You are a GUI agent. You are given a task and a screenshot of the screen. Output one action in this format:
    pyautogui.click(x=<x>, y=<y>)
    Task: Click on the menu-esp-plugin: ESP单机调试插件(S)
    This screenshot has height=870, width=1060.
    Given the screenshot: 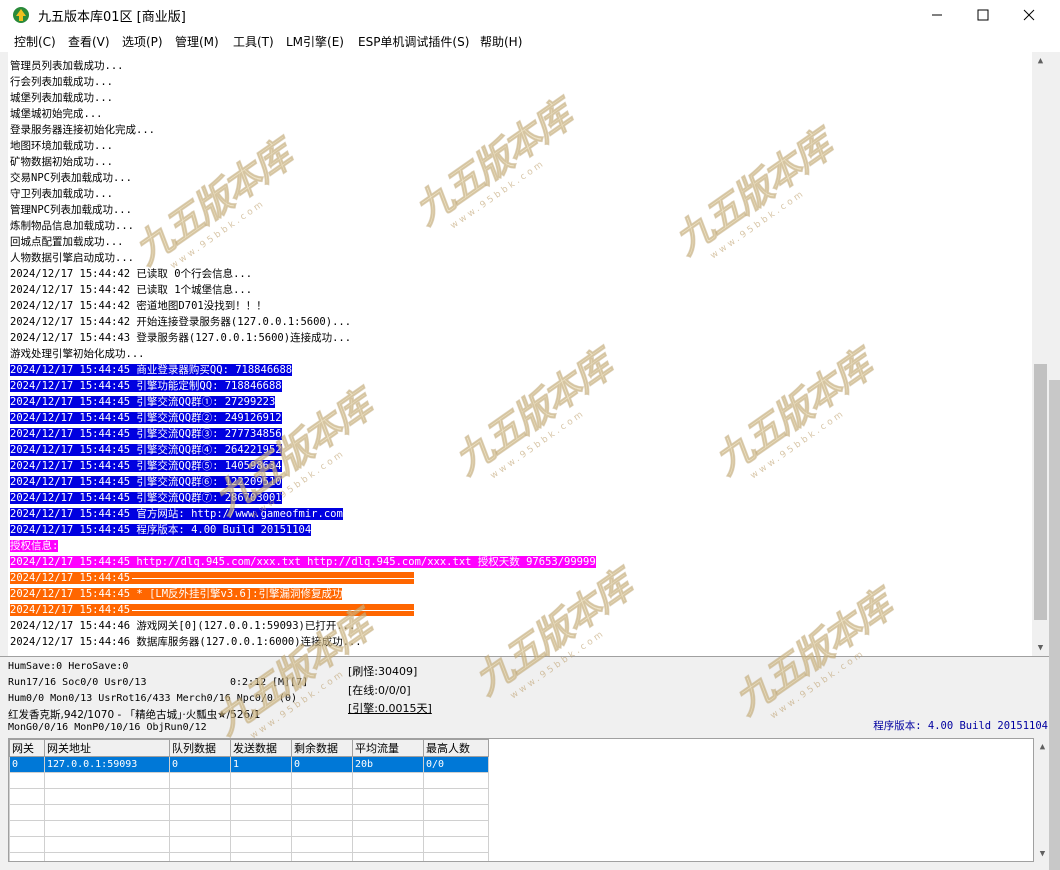 What is the action you would take?
    pyautogui.click(x=413, y=41)
    